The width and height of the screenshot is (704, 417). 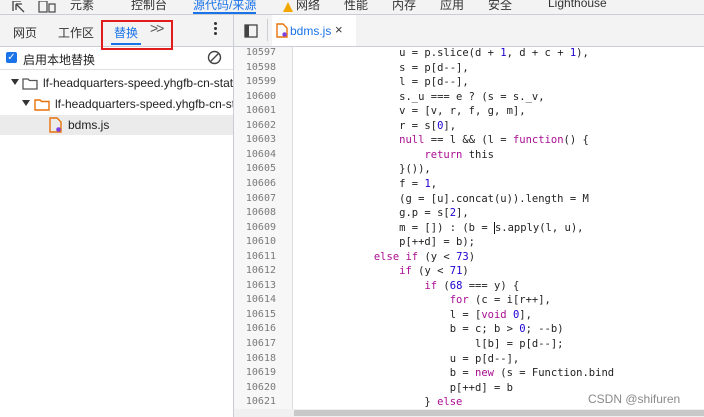 What do you see at coordinates (424, 256) in the screenshot?
I see `code-line: else if (y < 73)` at bounding box center [424, 256].